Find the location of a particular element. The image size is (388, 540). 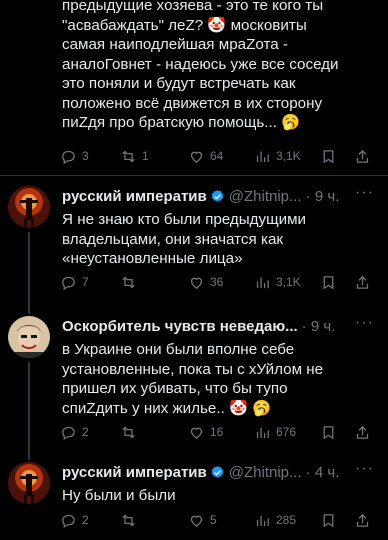

like-count: 5 is located at coordinates (213, 520).